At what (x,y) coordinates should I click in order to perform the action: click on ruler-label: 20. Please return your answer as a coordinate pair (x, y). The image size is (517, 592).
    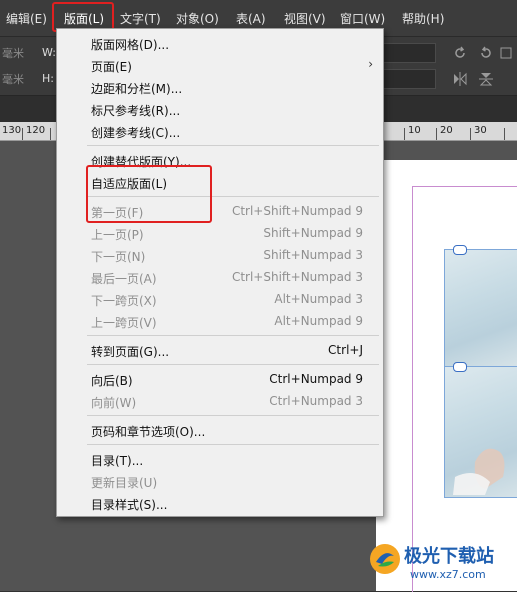
    Looking at the image, I should click on (446, 130).